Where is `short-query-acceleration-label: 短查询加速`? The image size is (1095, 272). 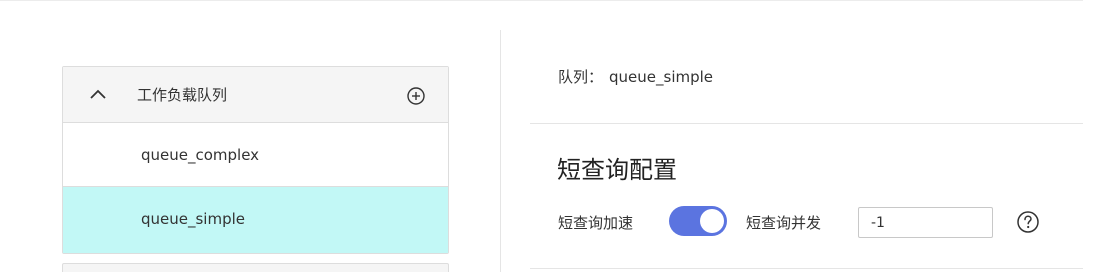
short-query-acceleration-label: 短查询加速 is located at coordinates (596, 223).